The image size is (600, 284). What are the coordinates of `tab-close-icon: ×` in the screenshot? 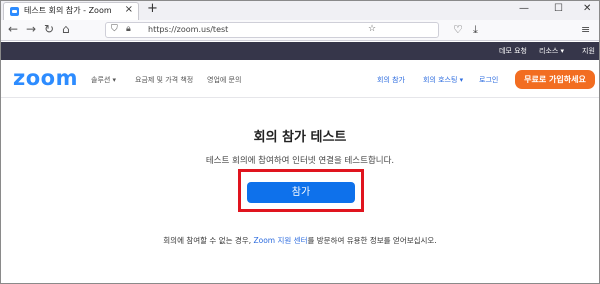 It's located at (129, 9).